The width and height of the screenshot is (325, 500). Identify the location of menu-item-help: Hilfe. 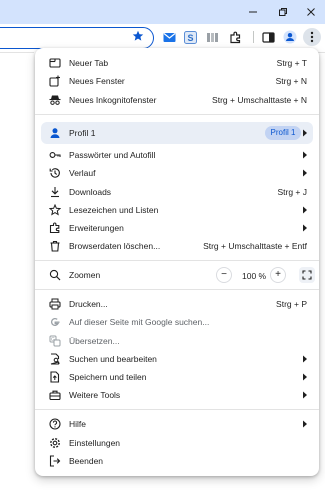
(177, 424).